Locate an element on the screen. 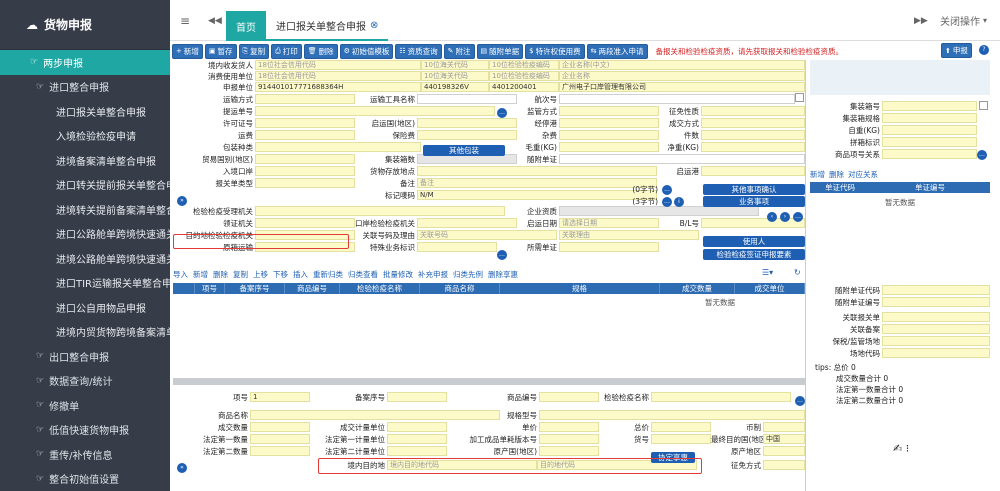  toolbar-button-2: ⎘ 复制 is located at coordinates (254, 51).